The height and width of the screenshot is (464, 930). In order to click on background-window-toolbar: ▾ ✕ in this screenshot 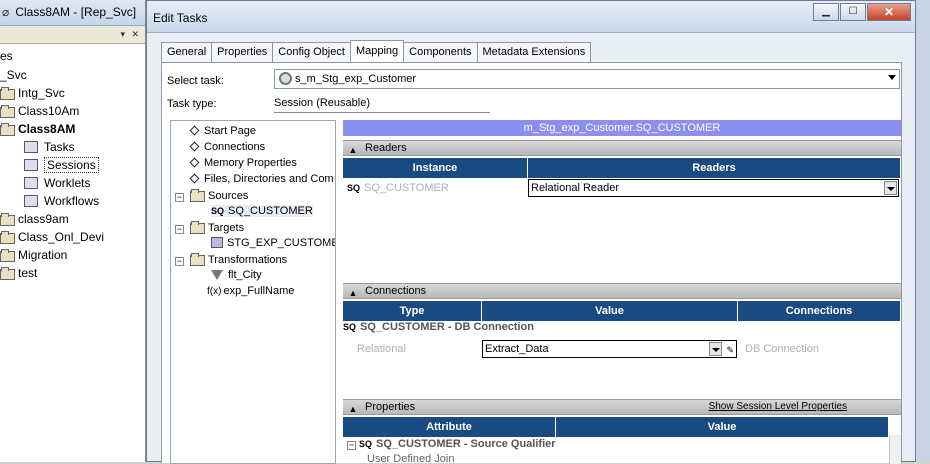, I will do `click(72, 35)`.